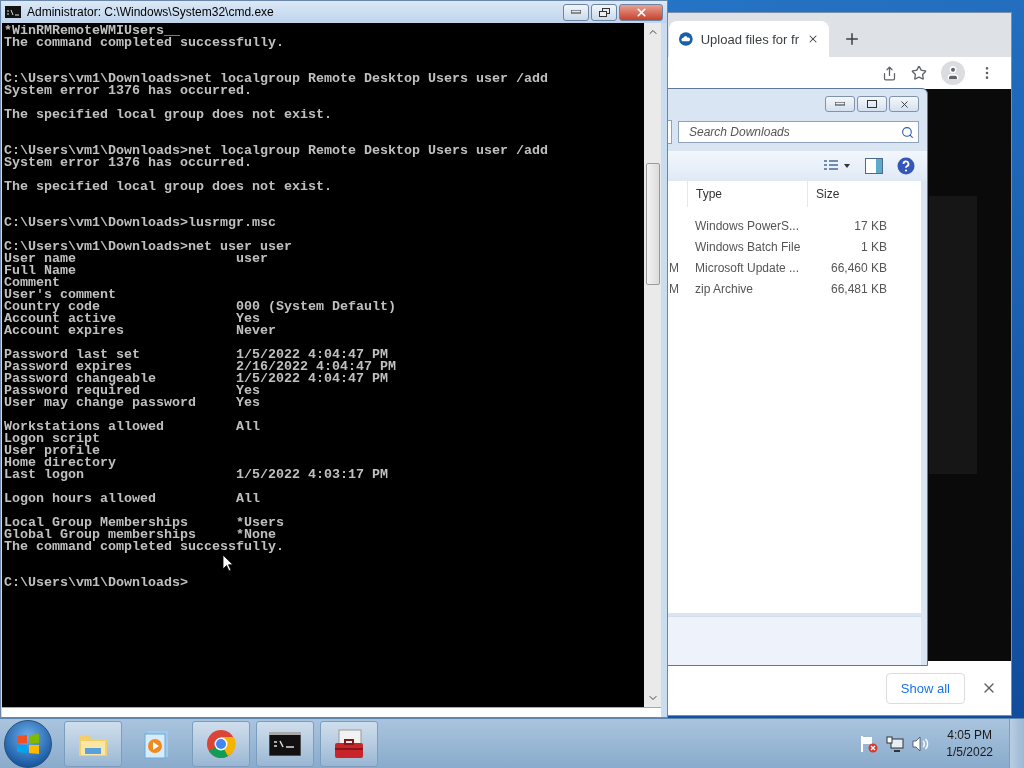  Describe the element at coordinates (255, 535) in the screenshot. I see `field-value: *None` at that location.